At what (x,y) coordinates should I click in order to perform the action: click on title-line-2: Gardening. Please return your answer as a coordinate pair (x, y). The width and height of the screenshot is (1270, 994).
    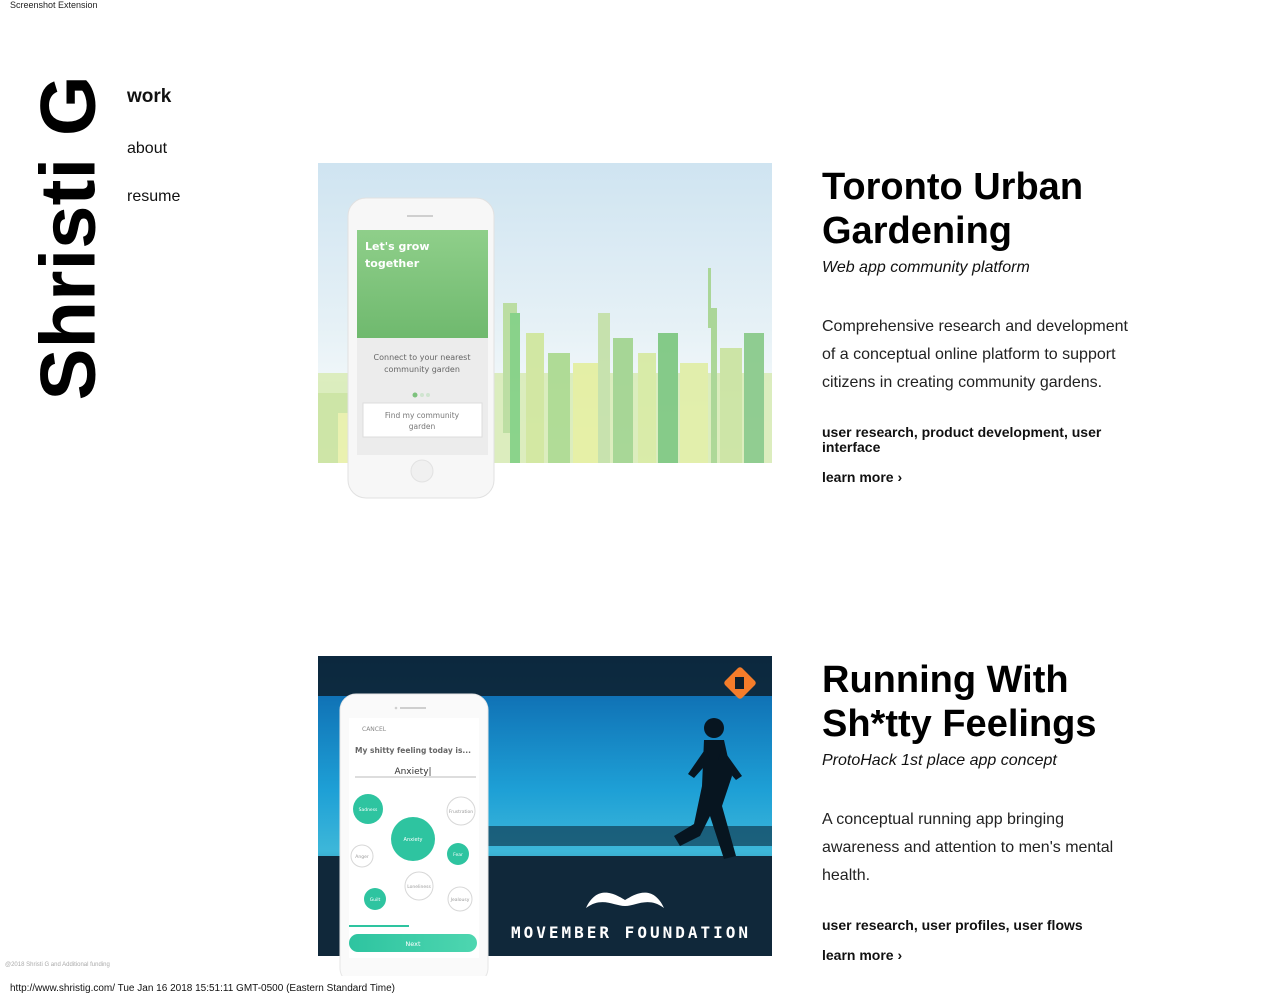
    Looking at the image, I should click on (917, 231).